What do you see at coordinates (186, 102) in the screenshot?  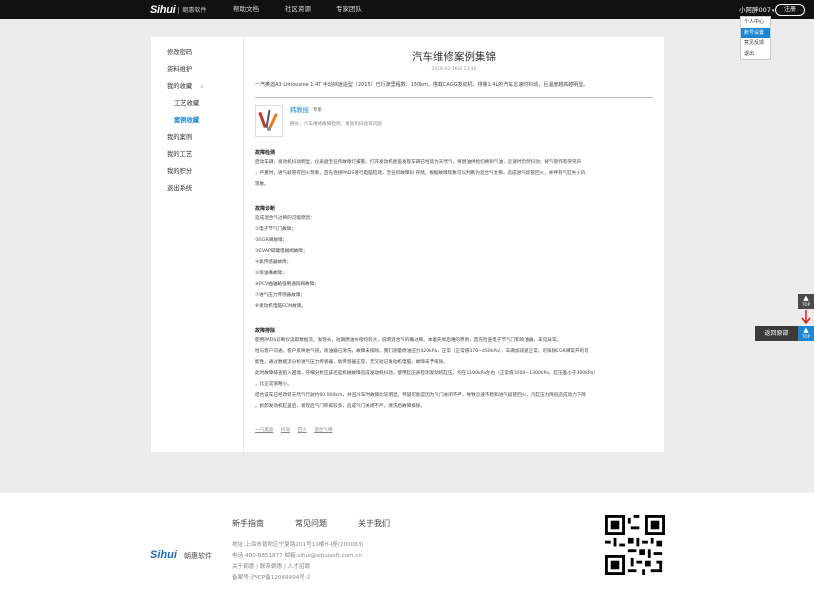 I see `sidebar-item-craft-favorites: 工艺收藏` at bounding box center [186, 102].